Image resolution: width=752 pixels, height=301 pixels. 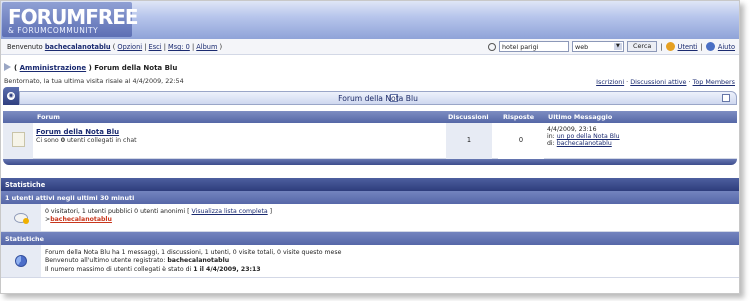 I want to click on forum-read-icon, so click(x=18, y=139).